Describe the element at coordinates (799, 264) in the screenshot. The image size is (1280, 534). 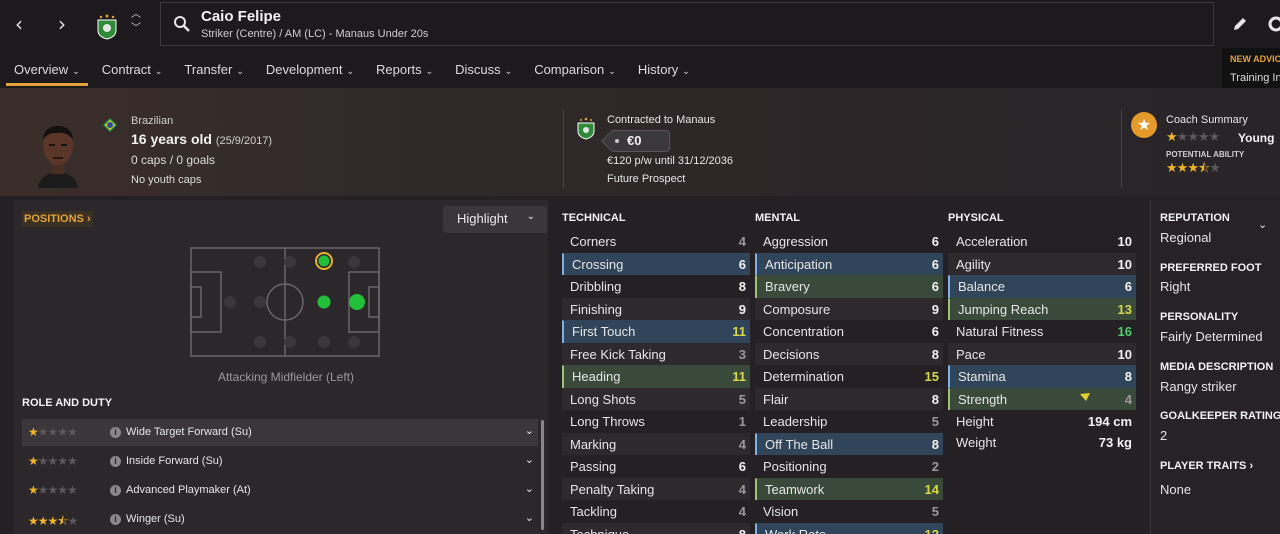
I see `attribute-name: Anticipation` at that location.